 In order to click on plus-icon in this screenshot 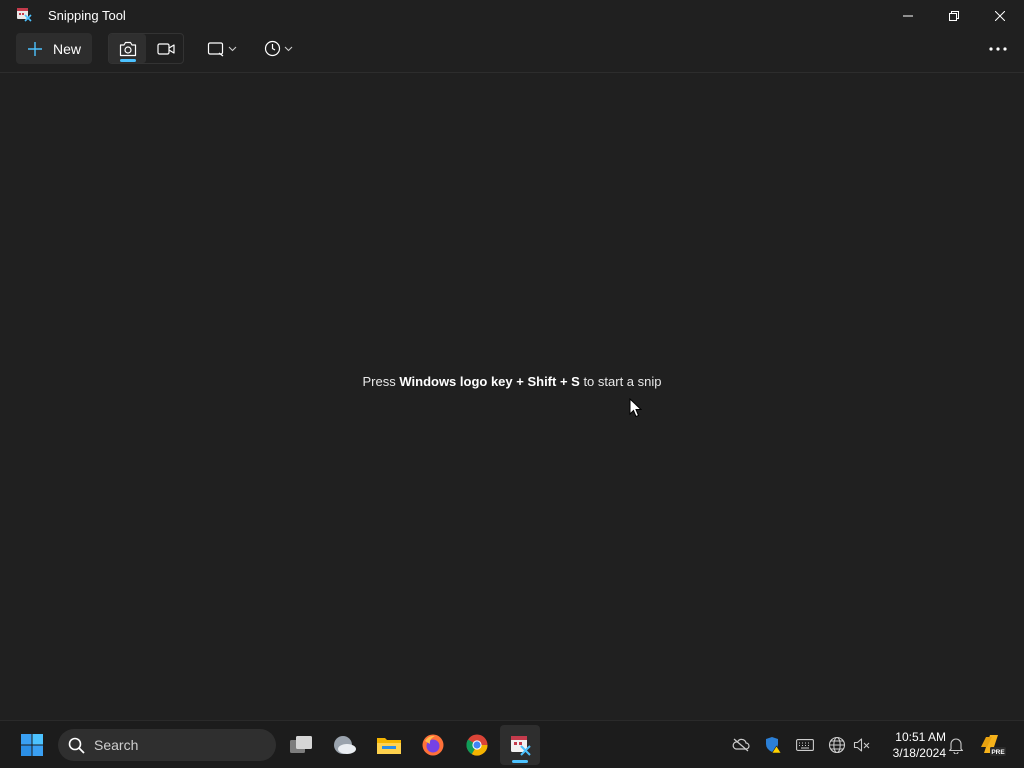, I will do `click(35, 48)`.